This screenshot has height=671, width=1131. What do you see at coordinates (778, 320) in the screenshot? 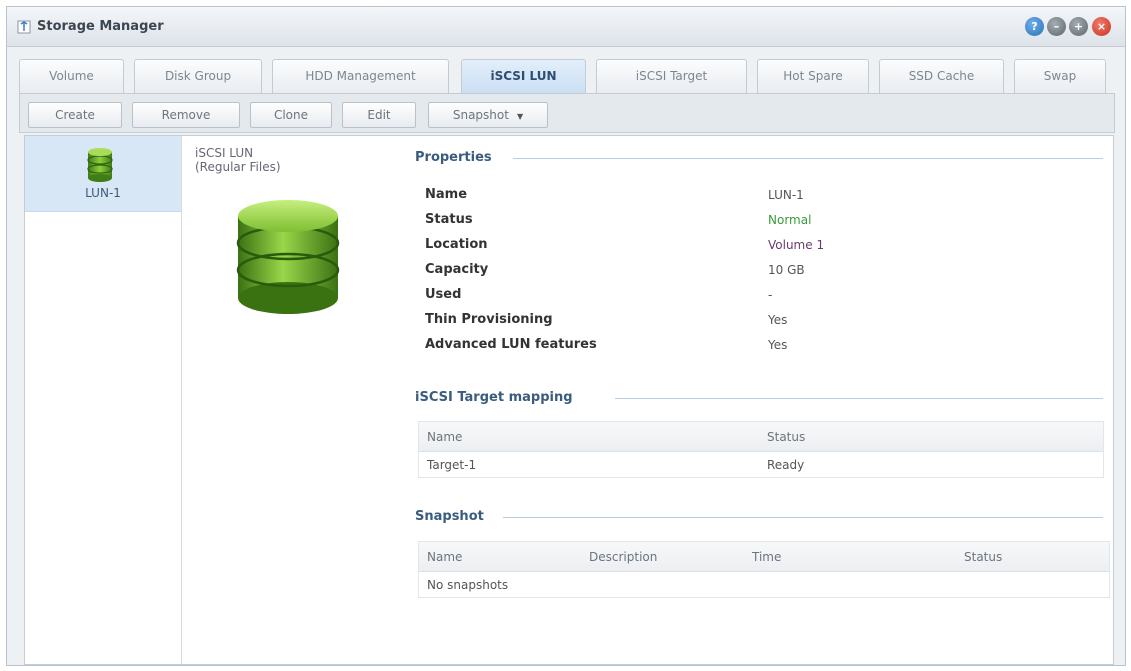
I see `prop-value-thin-provisioning: Yes` at bounding box center [778, 320].